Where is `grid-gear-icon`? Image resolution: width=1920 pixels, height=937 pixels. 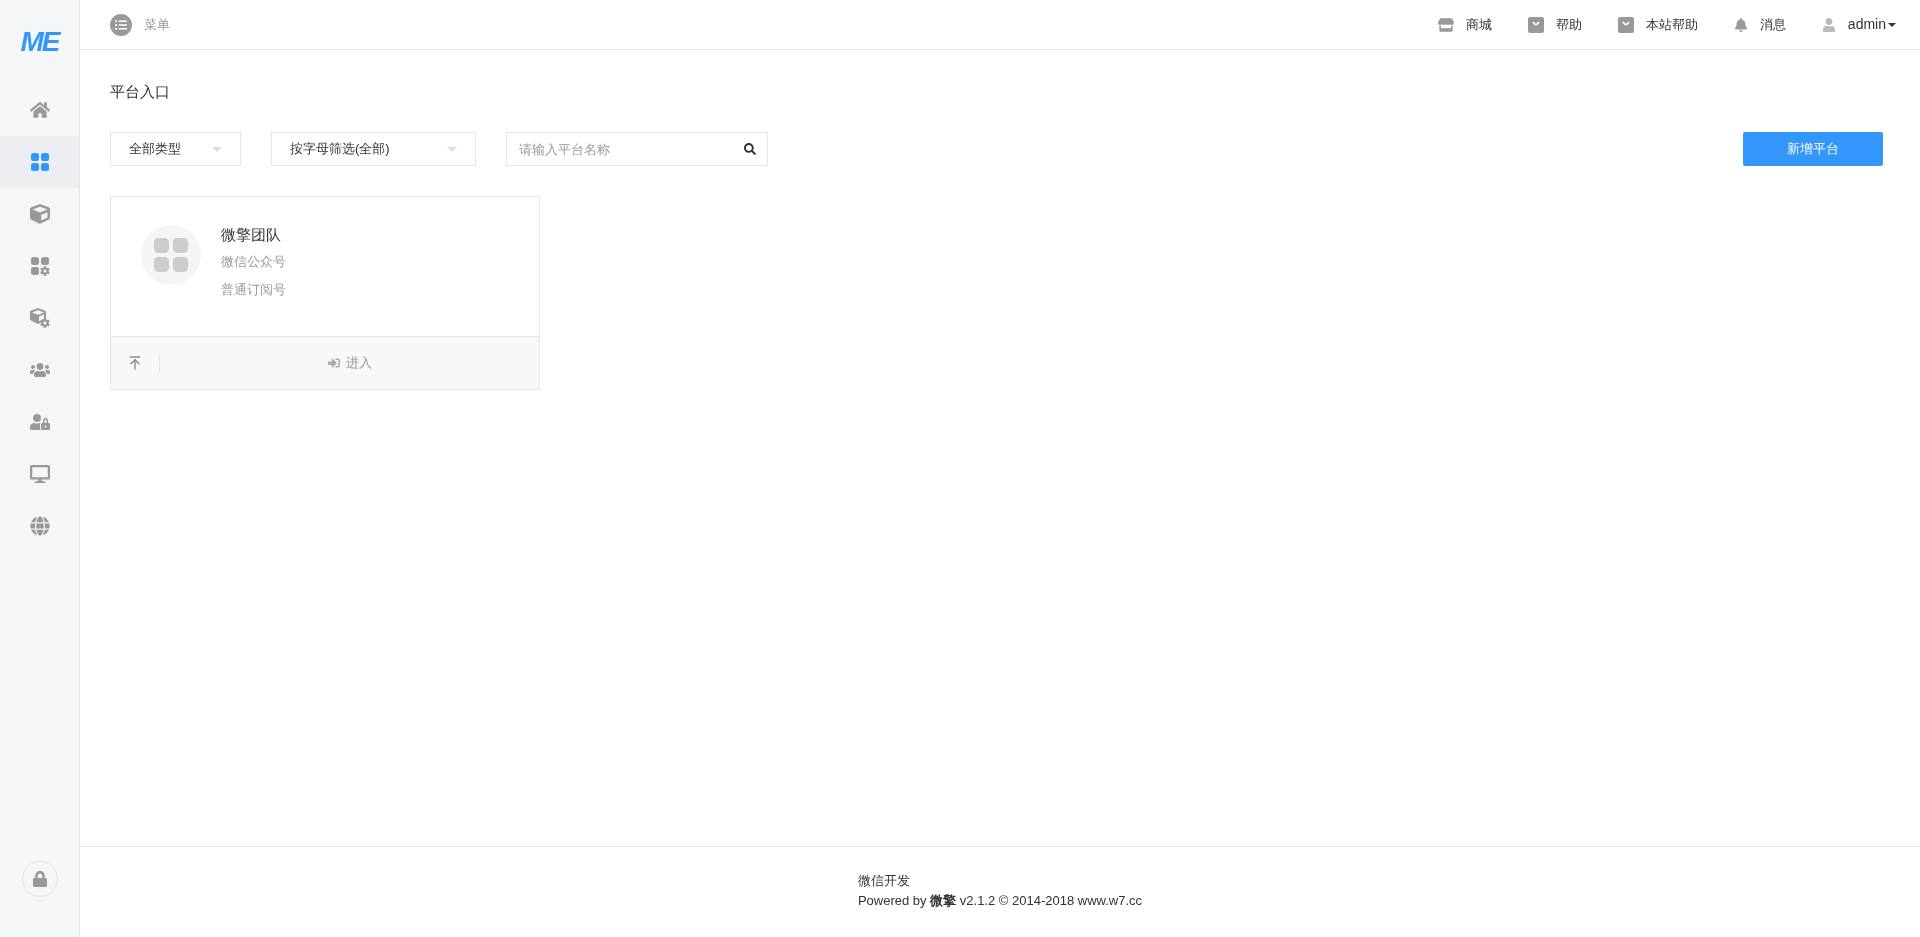 grid-gear-icon is located at coordinates (39, 266).